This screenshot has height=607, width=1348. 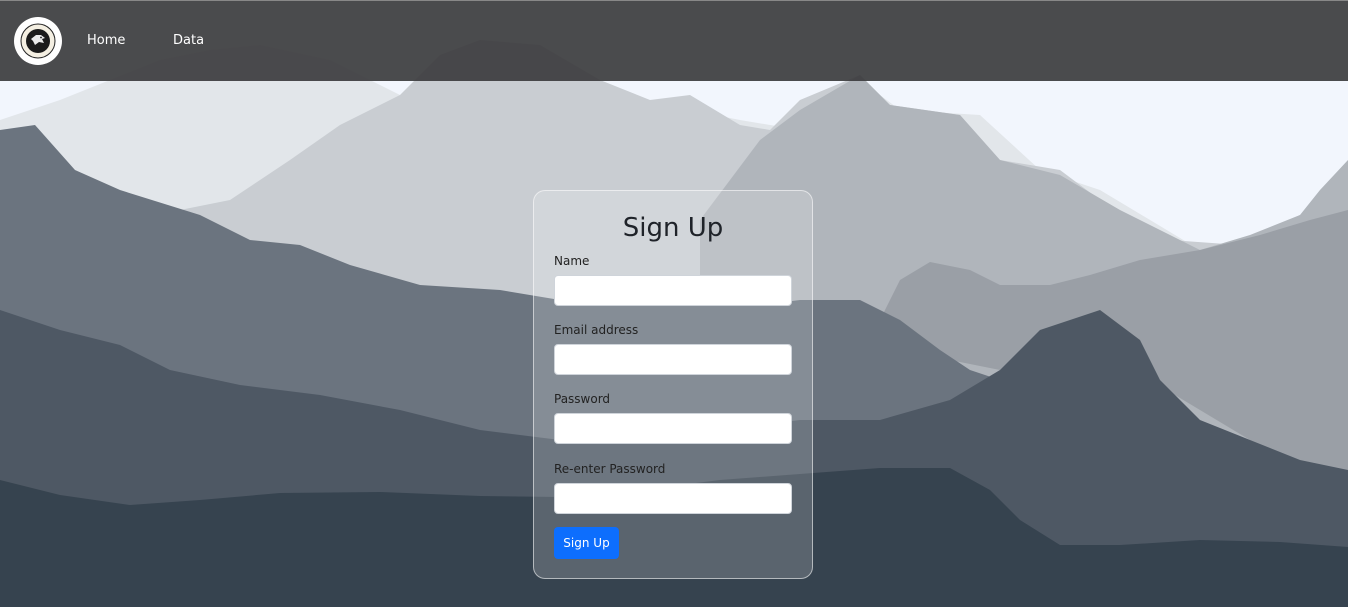 What do you see at coordinates (673, 428) in the screenshot?
I see `password-input` at bounding box center [673, 428].